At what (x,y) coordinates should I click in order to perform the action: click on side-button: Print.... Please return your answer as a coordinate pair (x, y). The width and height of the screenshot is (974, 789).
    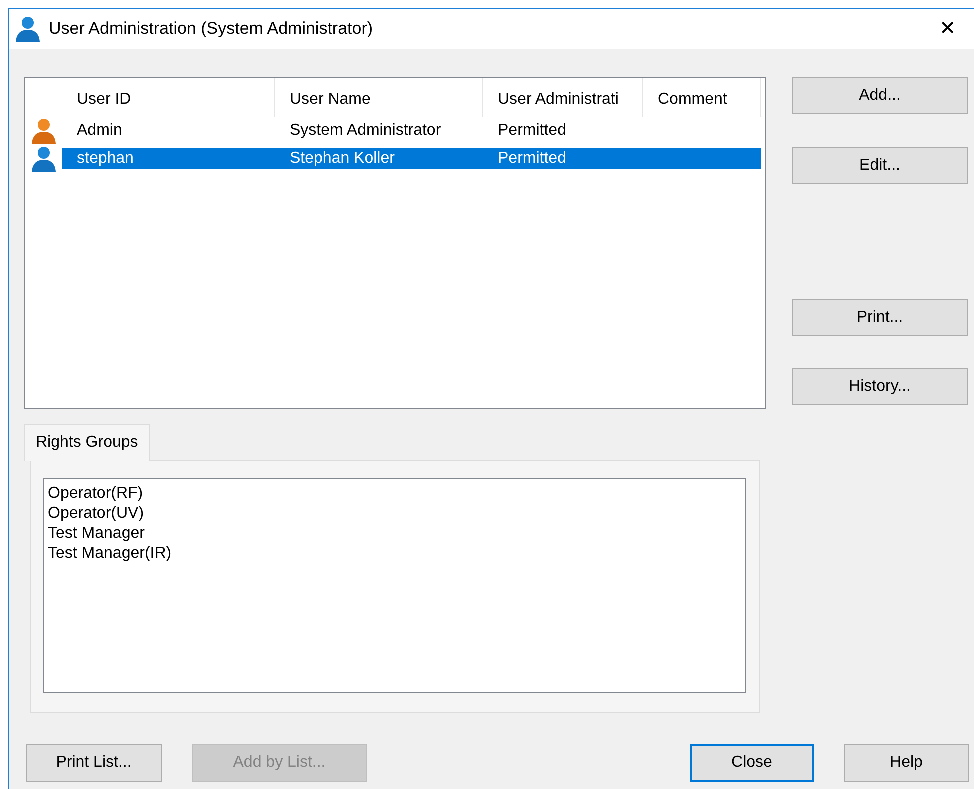
    Looking at the image, I should click on (880, 317).